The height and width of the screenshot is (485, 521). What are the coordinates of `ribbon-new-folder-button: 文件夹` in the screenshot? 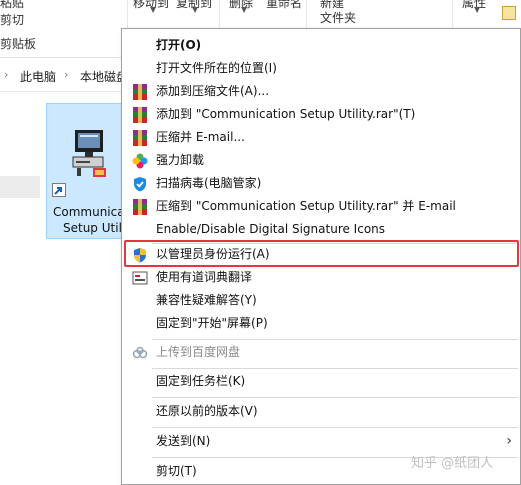 It's located at (338, 17).